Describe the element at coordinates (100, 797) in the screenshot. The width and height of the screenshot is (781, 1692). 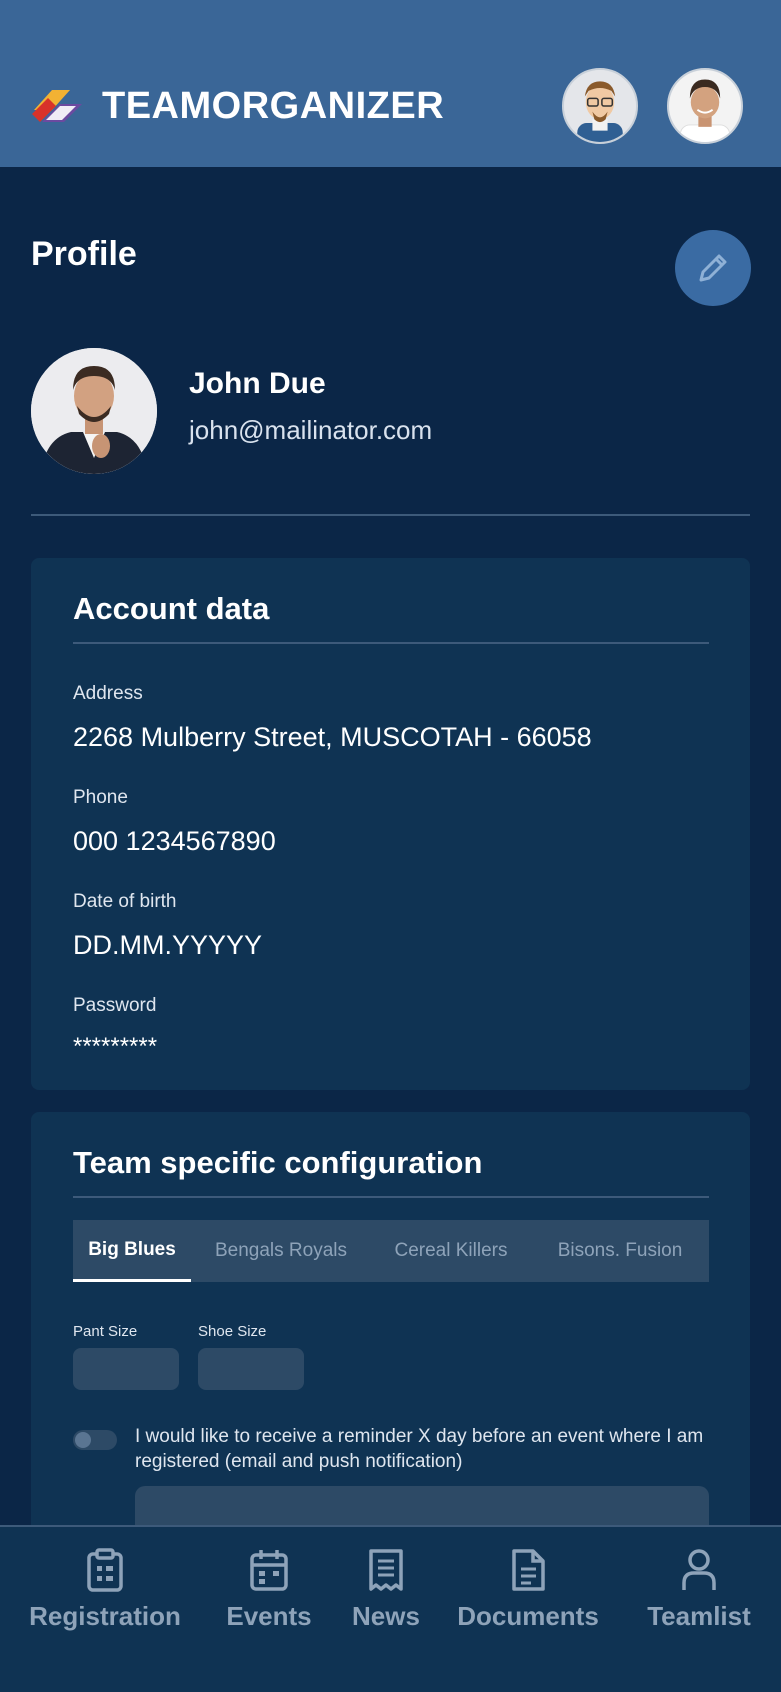
I see `phone-label: Phone` at that location.